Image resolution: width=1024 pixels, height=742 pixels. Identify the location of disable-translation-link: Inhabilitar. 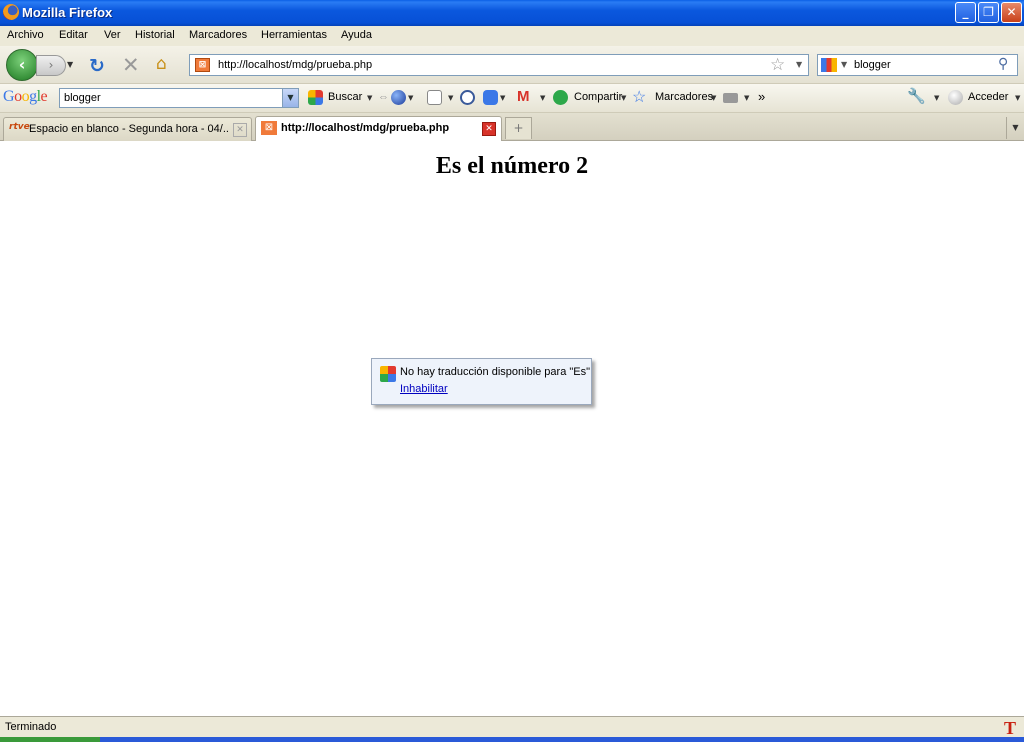
(424, 389).